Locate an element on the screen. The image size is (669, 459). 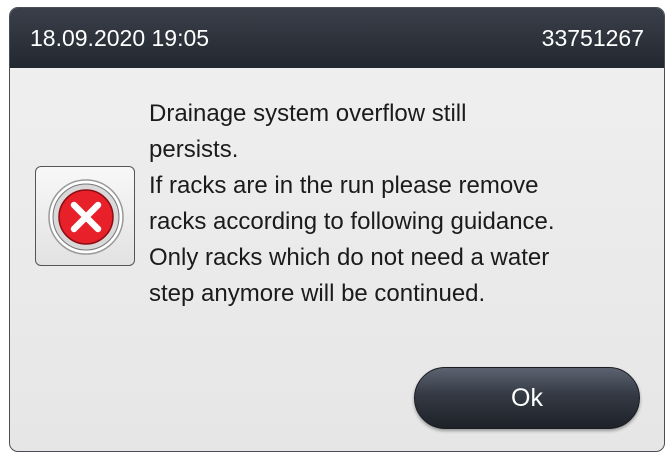
message-code-label: 33751267 is located at coordinates (592, 38).